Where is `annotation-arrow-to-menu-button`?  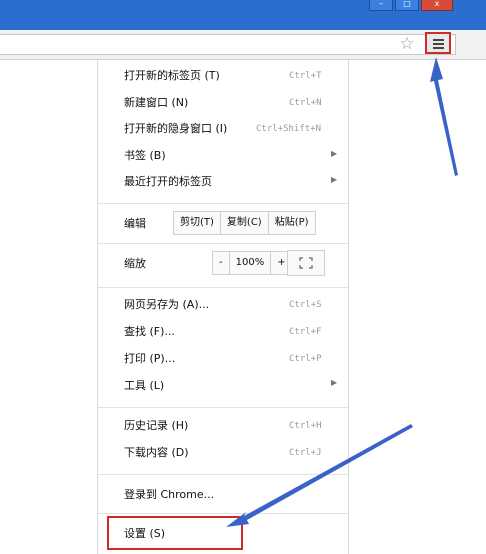
annotation-arrow-to-menu-button is located at coordinates (444, 116).